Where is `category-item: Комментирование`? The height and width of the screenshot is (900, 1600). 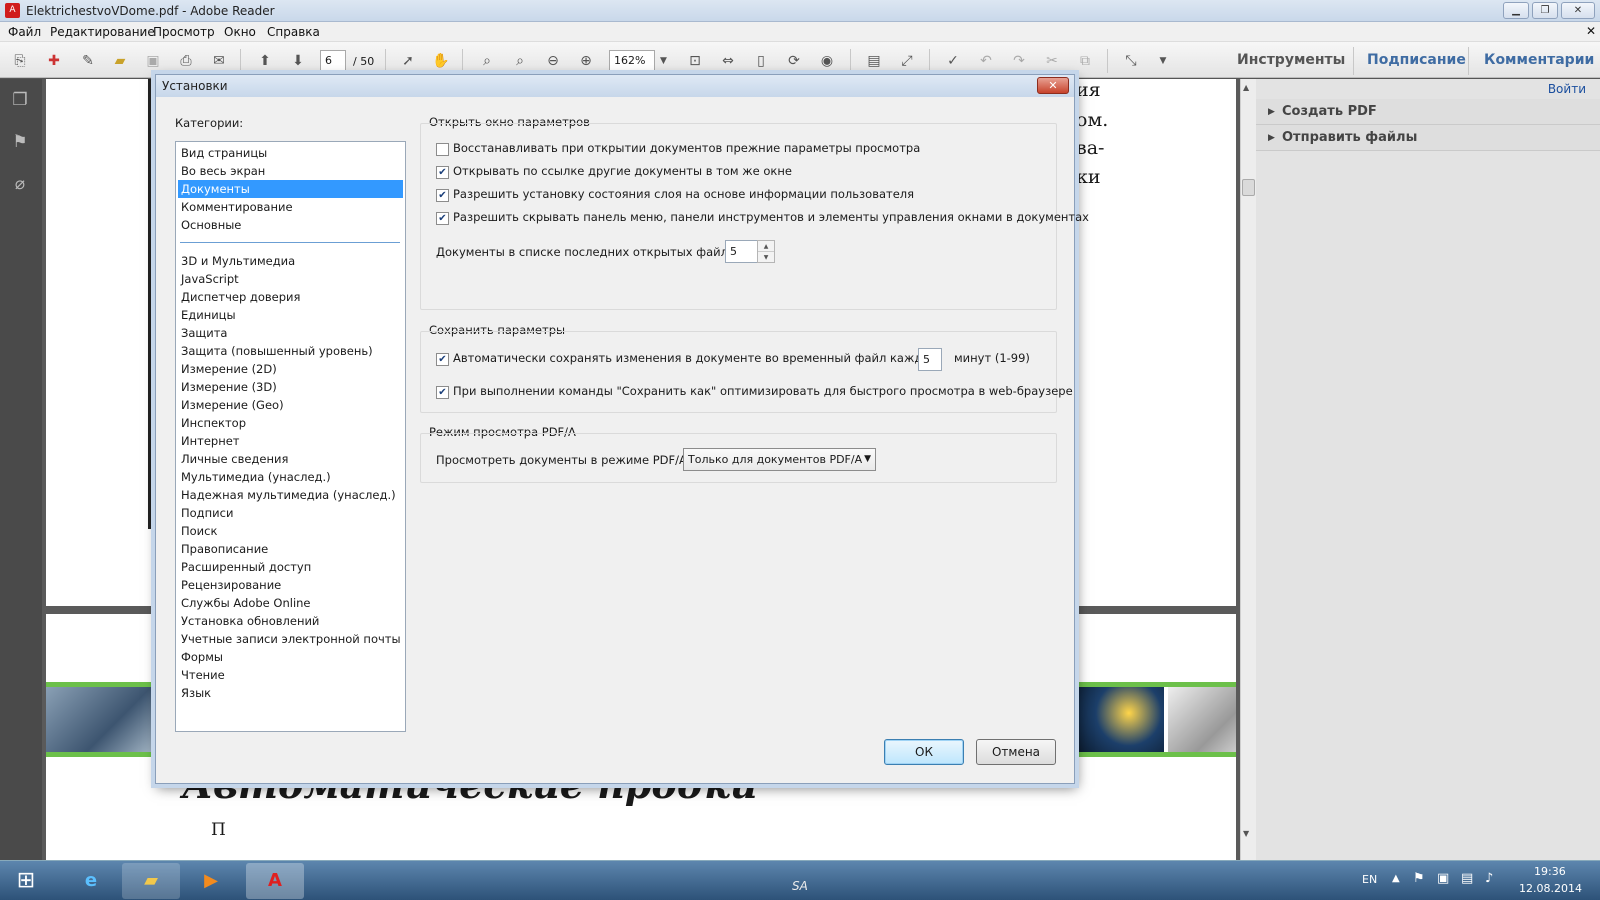
category-item: Комментирование is located at coordinates (290, 207).